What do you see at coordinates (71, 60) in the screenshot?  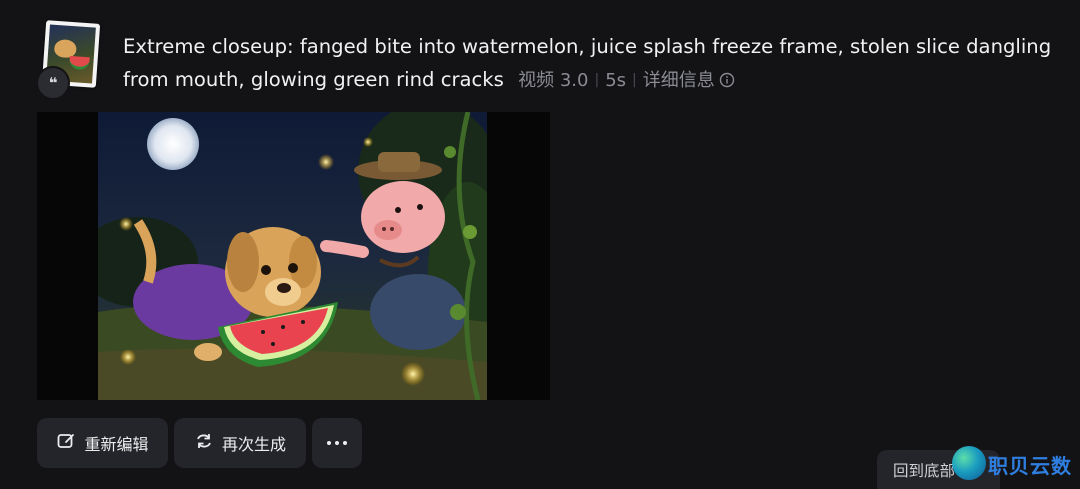 I see `reference-thumbnail: ❝` at bounding box center [71, 60].